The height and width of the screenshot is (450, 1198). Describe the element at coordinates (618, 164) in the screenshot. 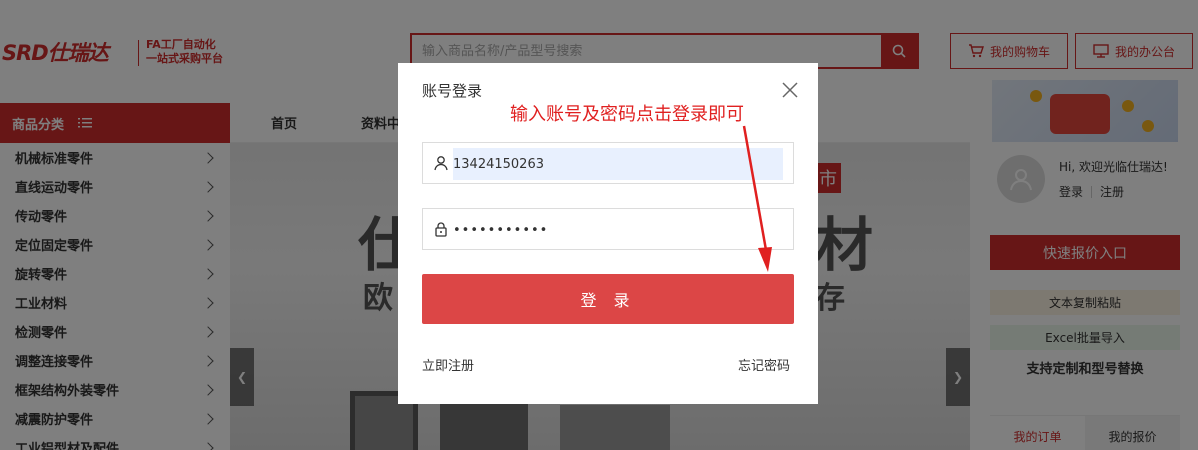

I see `username-input` at that location.